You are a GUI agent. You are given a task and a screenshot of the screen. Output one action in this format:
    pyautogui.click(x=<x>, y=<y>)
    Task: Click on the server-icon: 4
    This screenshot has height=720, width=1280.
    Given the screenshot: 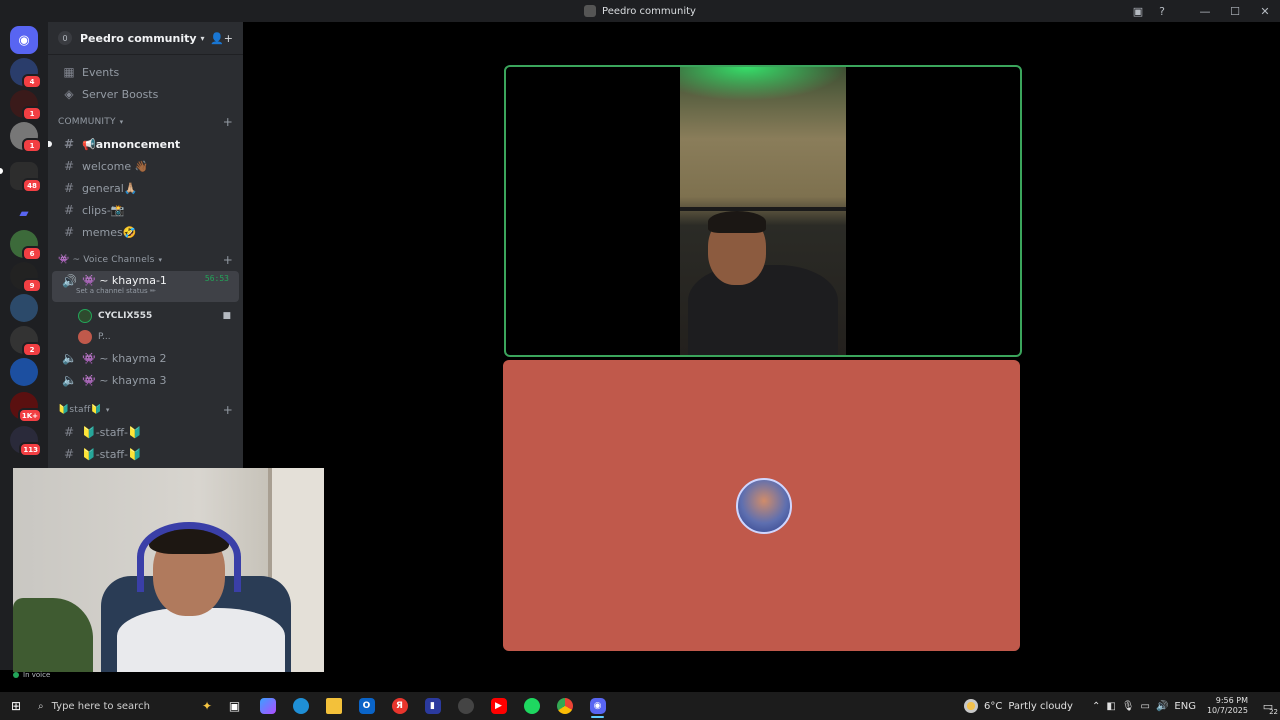 What is the action you would take?
    pyautogui.click(x=26, y=73)
    